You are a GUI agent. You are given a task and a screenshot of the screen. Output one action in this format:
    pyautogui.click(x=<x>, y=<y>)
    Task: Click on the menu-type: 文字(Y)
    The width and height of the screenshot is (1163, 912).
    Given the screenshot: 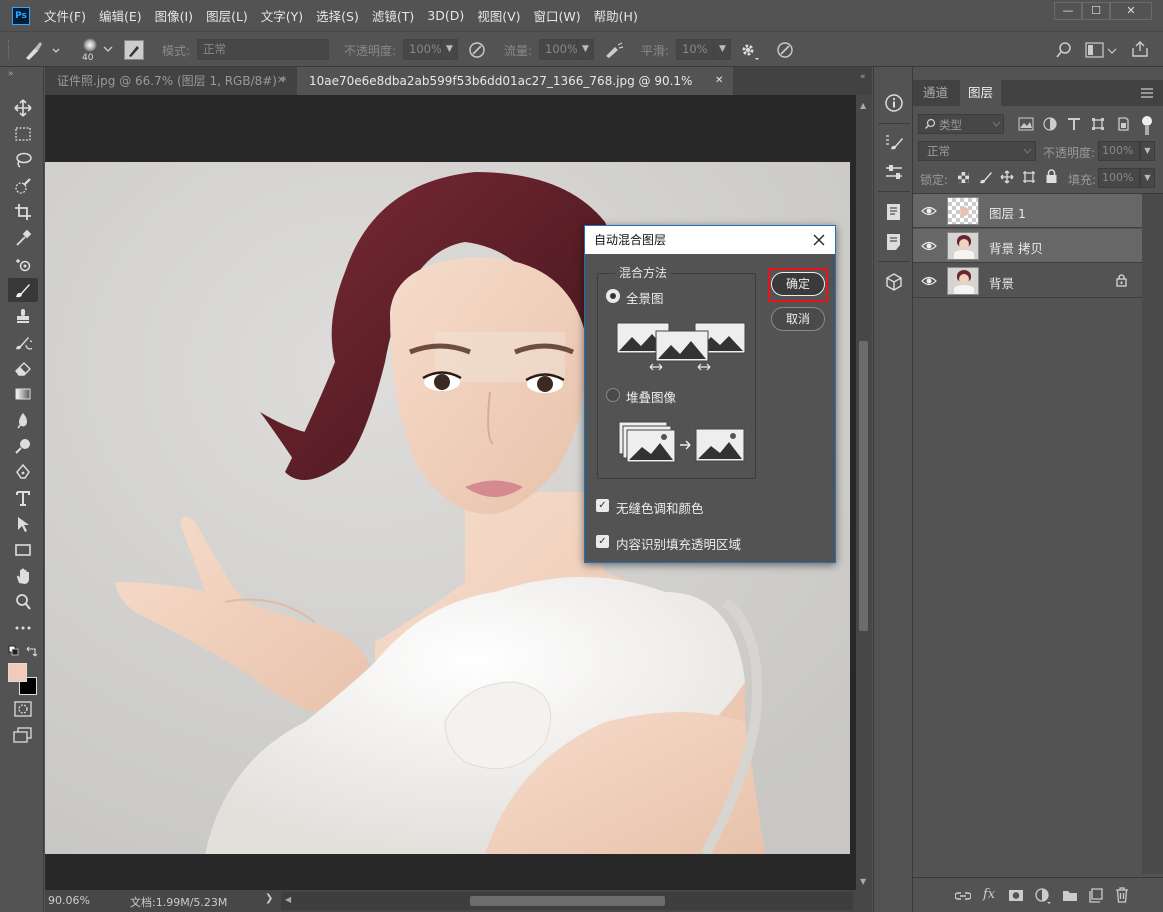 What is the action you would take?
    pyautogui.click(x=282, y=15)
    